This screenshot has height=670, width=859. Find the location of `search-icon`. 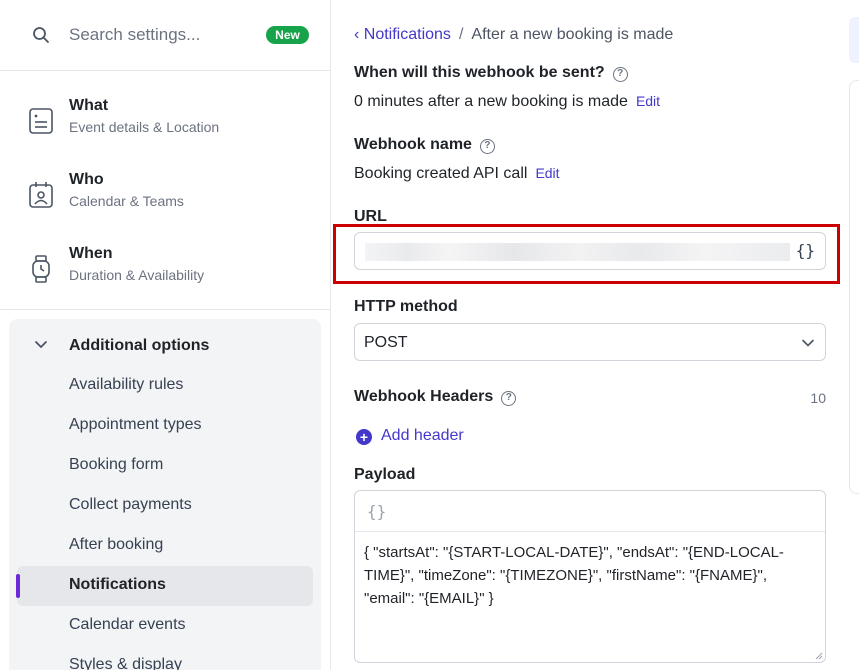

search-icon is located at coordinates (41, 35).